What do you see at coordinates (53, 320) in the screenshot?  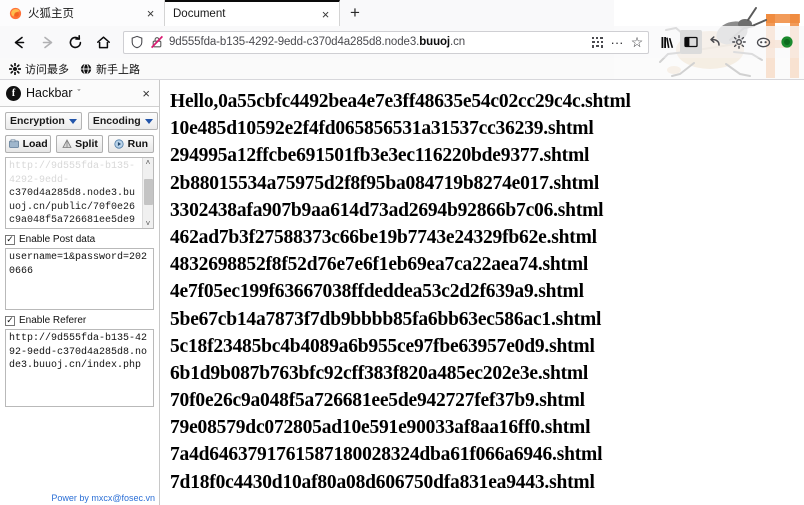 I see `enable-referer-label: Enable Referer` at bounding box center [53, 320].